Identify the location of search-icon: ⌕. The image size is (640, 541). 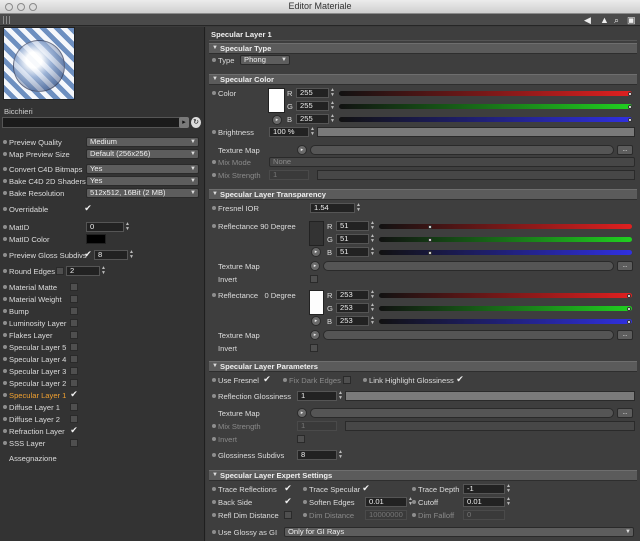
(616, 20).